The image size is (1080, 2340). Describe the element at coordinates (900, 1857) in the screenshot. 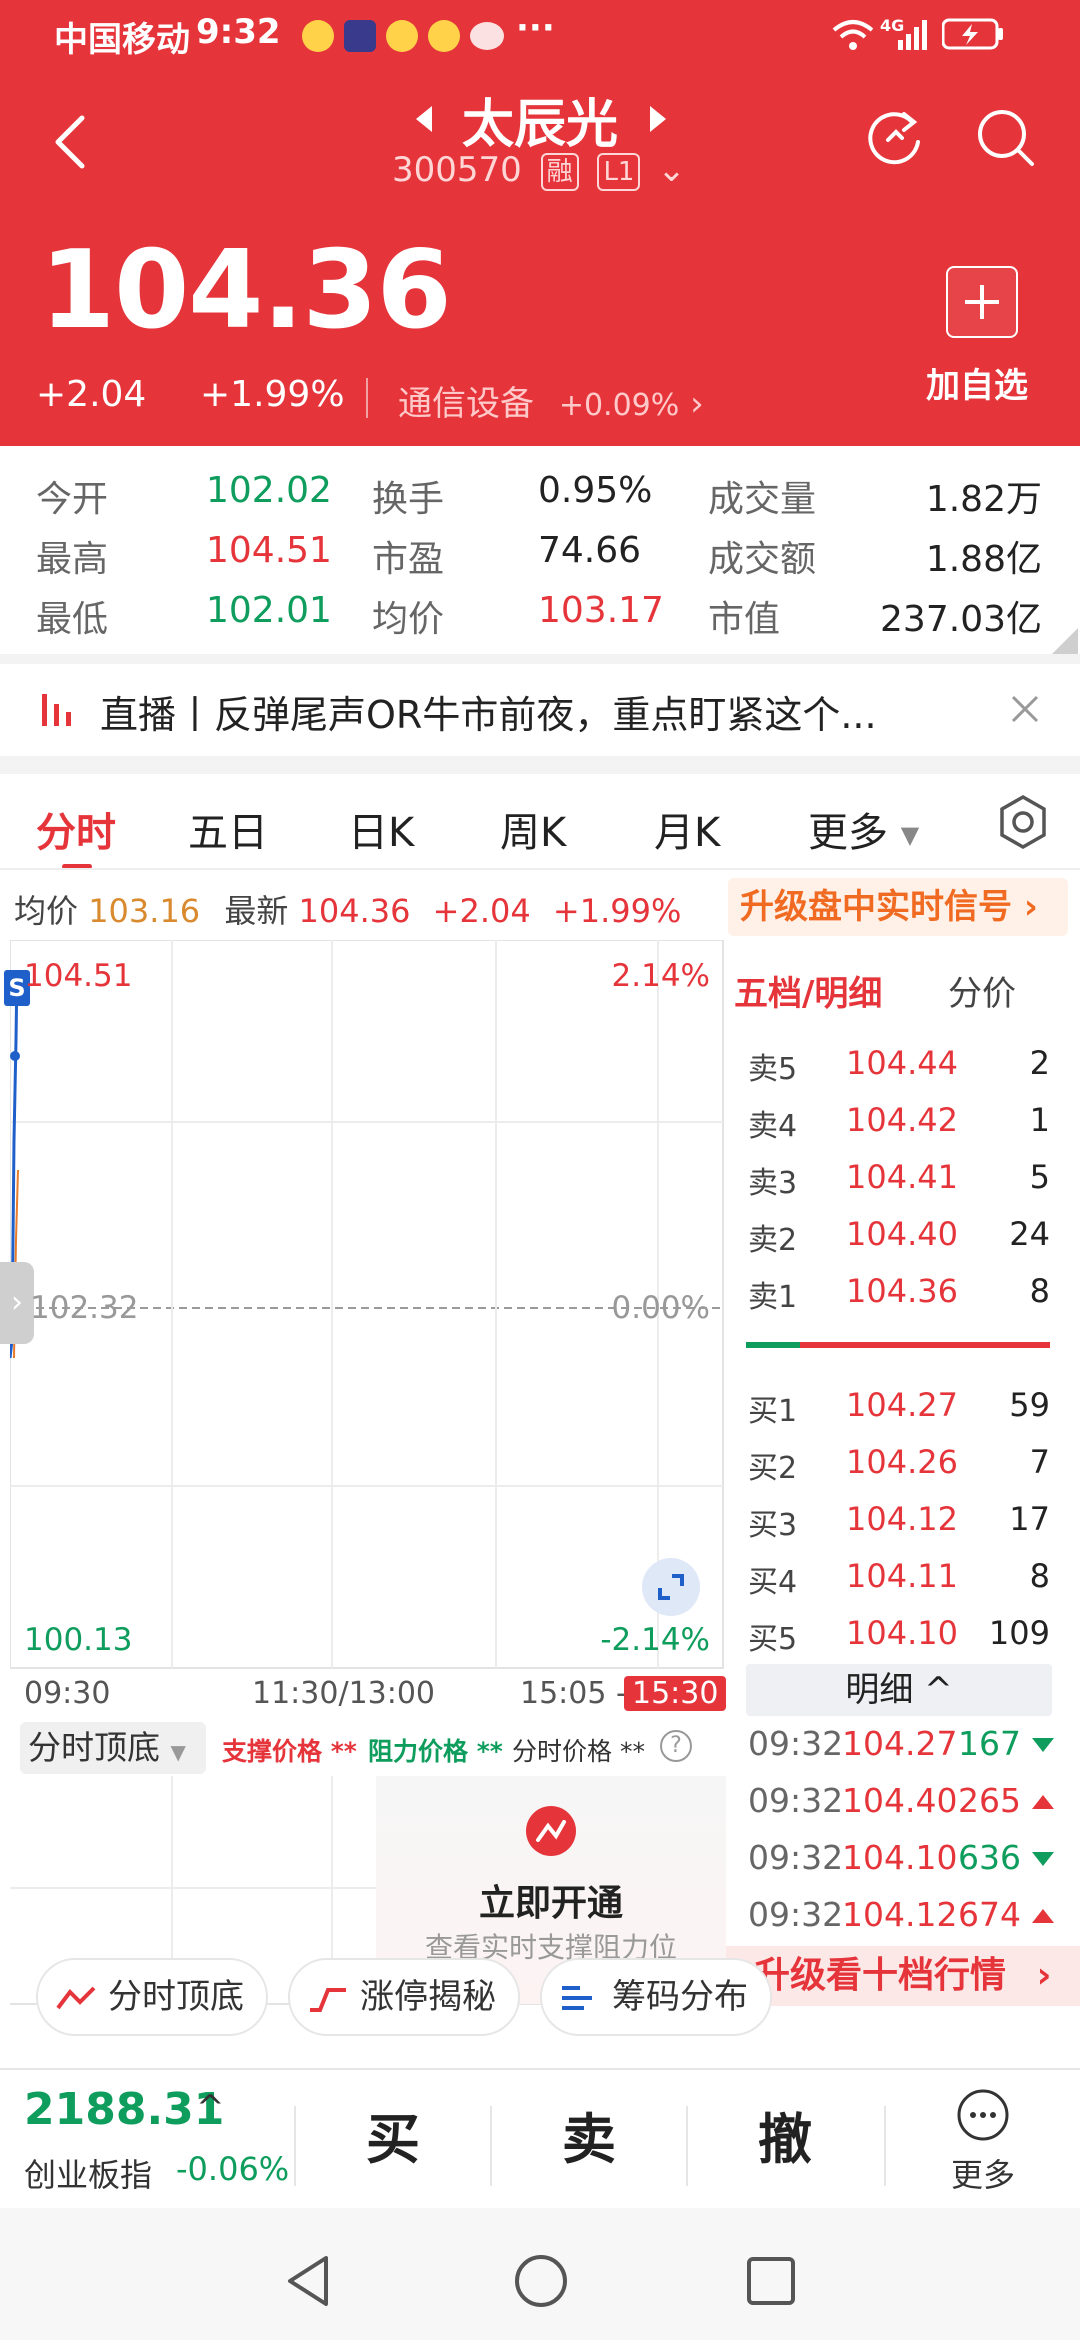

I see `tick-price: 104.10` at that location.